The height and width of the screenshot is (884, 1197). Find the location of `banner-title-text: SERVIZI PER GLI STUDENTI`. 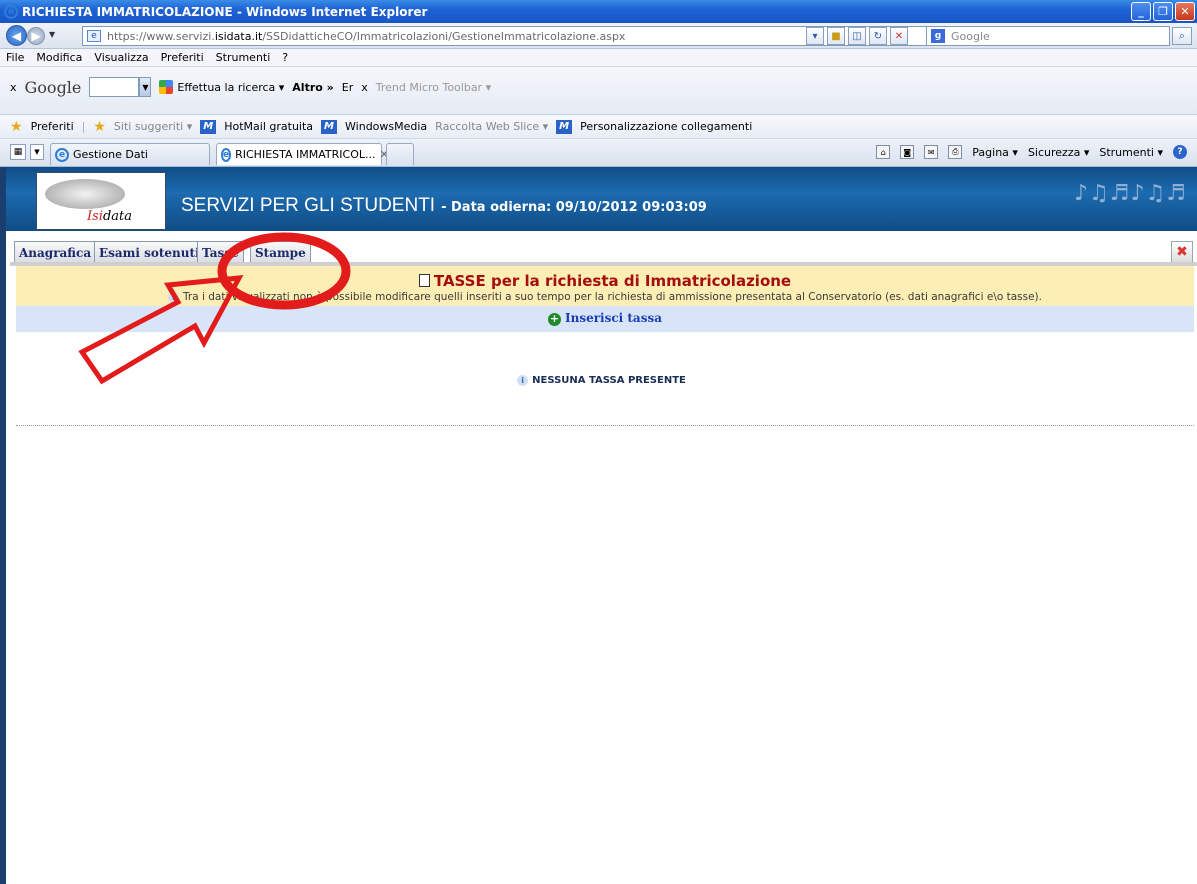

banner-title-text: SERVIZI PER GLI STUDENTI is located at coordinates (308, 205).